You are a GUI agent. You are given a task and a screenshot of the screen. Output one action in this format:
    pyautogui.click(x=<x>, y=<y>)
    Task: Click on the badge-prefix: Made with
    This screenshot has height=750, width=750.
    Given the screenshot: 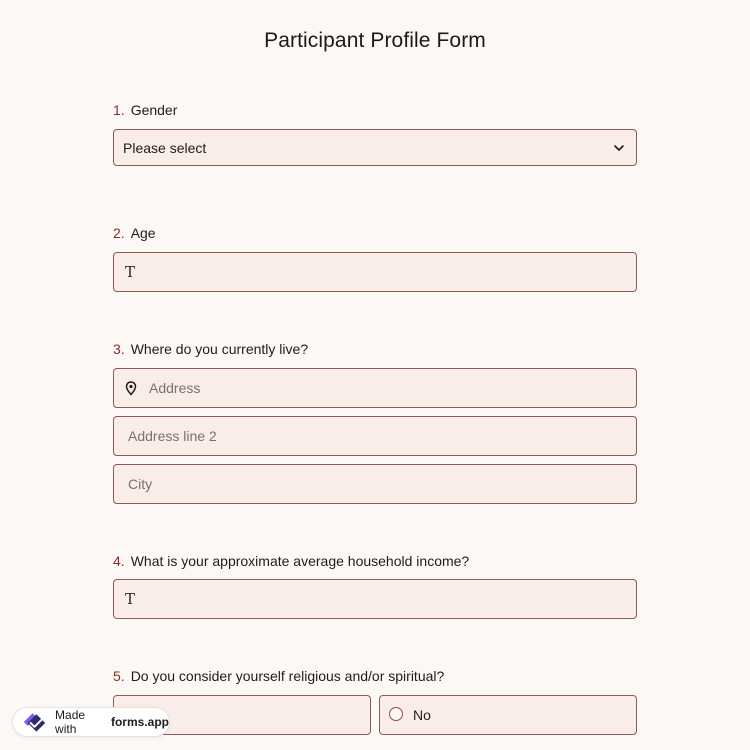 What is the action you would take?
    pyautogui.click(x=70, y=722)
    